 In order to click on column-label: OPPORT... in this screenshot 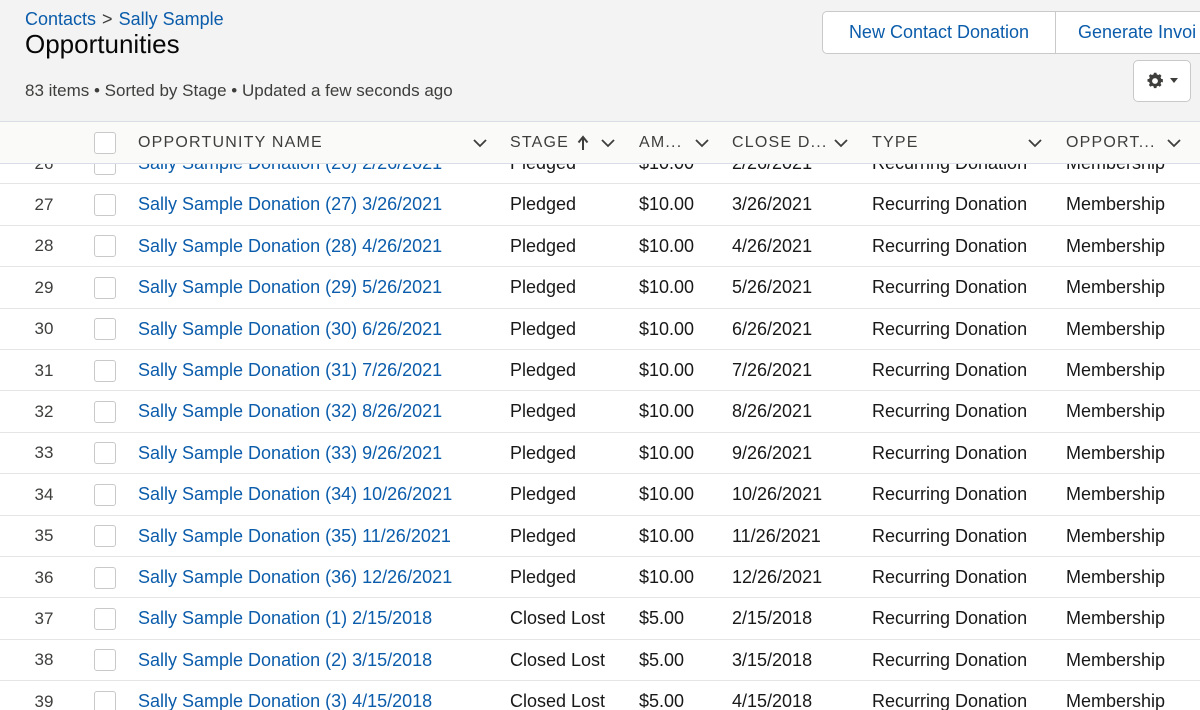, I will do `click(1111, 142)`.